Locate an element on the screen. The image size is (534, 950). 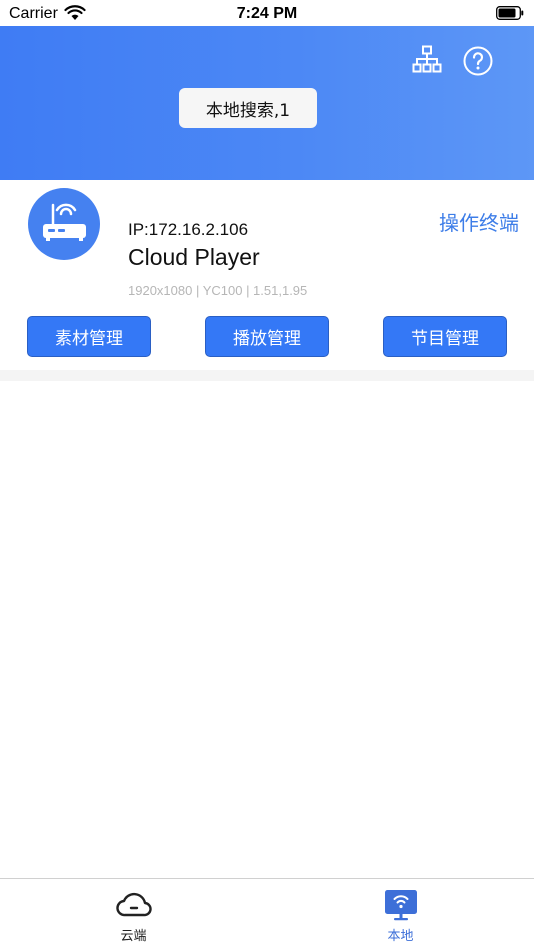
tab-local: 本地 is located at coordinates (400, 914).